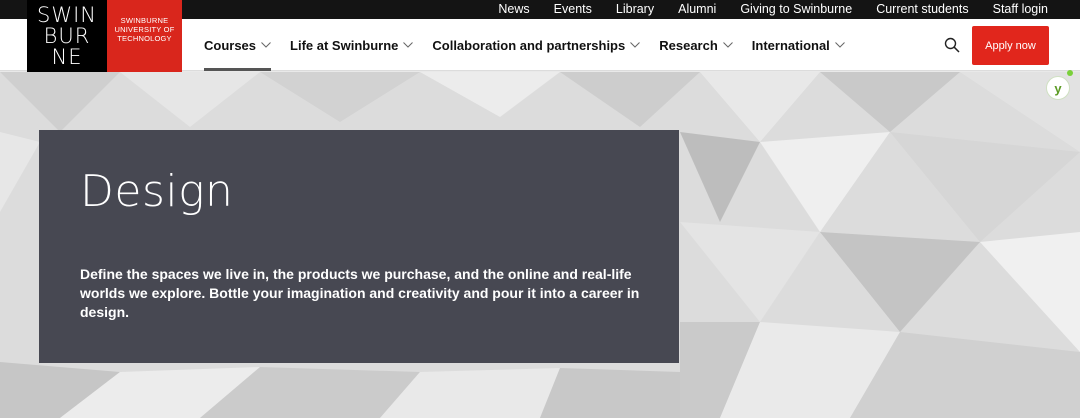  I want to click on nav-item-label: Research, so click(688, 45).